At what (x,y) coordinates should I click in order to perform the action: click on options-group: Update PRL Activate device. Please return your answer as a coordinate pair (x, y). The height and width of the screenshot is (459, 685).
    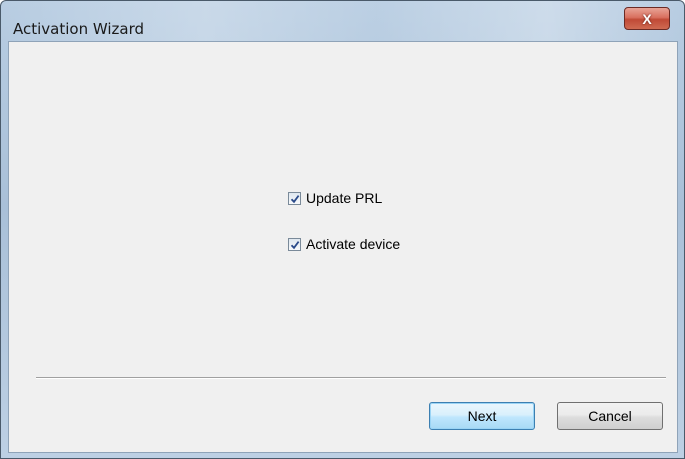
    Looking at the image, I should click on (344, 233).